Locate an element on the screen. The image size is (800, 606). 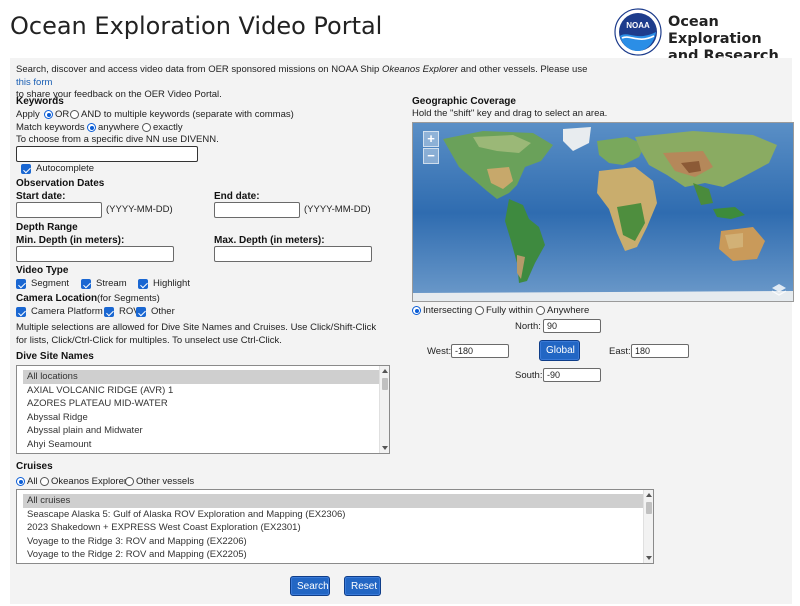
exactly-label: exactly is located at coordinates (168, 127).